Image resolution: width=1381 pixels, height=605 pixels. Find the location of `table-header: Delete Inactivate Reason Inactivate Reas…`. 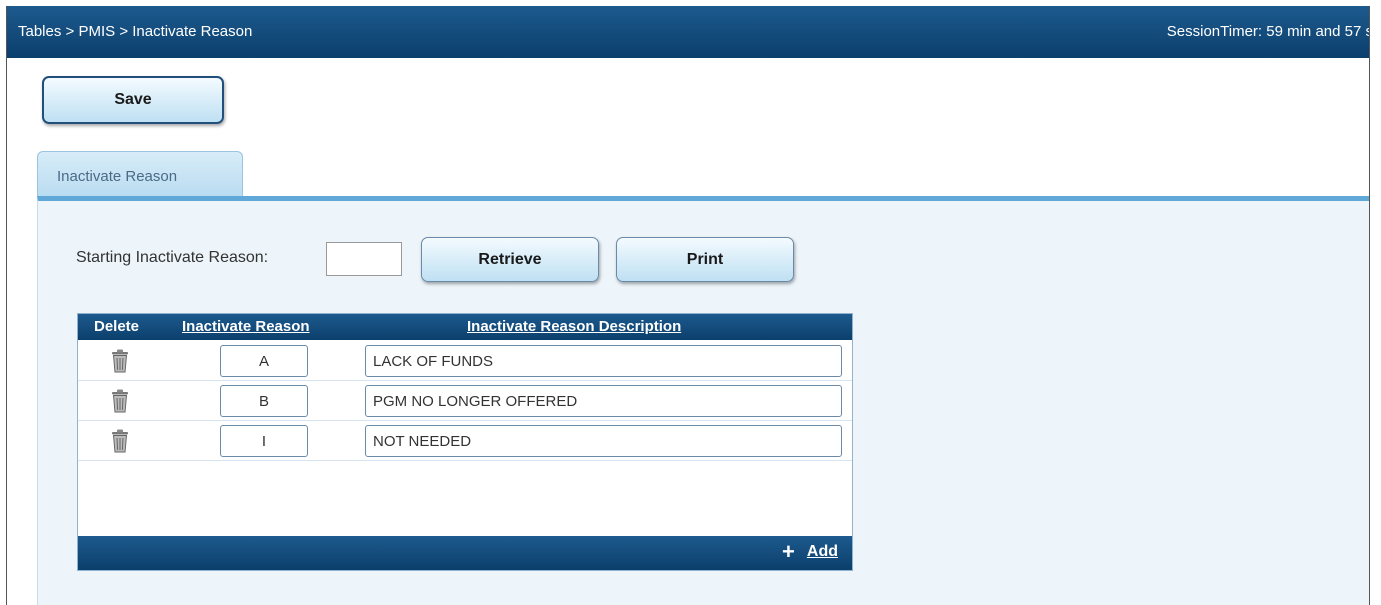

table-header: Delete Inactivate Reason Inactivate Reas… is located at coordinates (465, 327).